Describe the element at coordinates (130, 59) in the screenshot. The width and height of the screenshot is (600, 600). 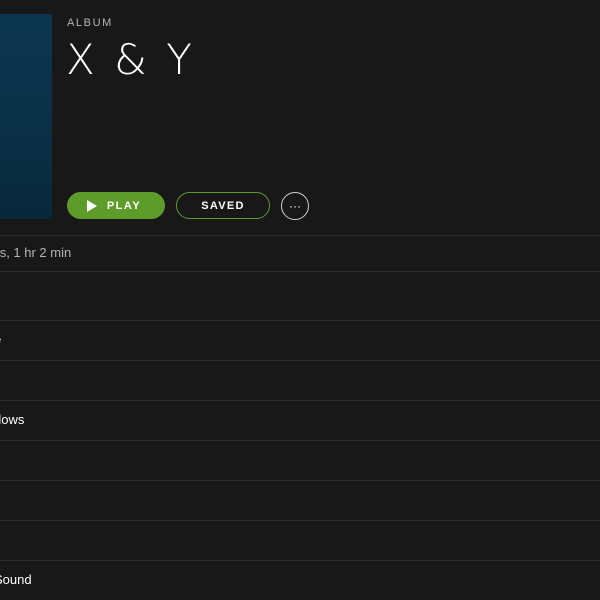
I see `album-title: X & Y` at that location.